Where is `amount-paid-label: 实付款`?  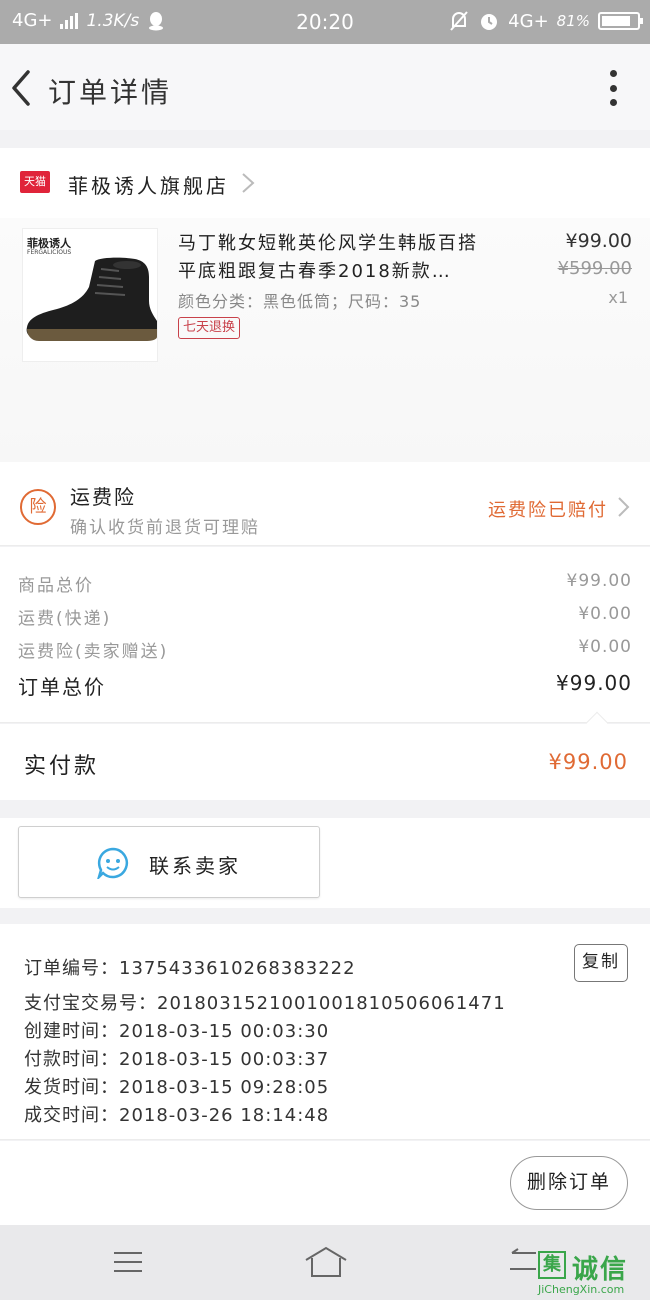 amount-paid-label: 实付款 is located at coordinates (62, 766).